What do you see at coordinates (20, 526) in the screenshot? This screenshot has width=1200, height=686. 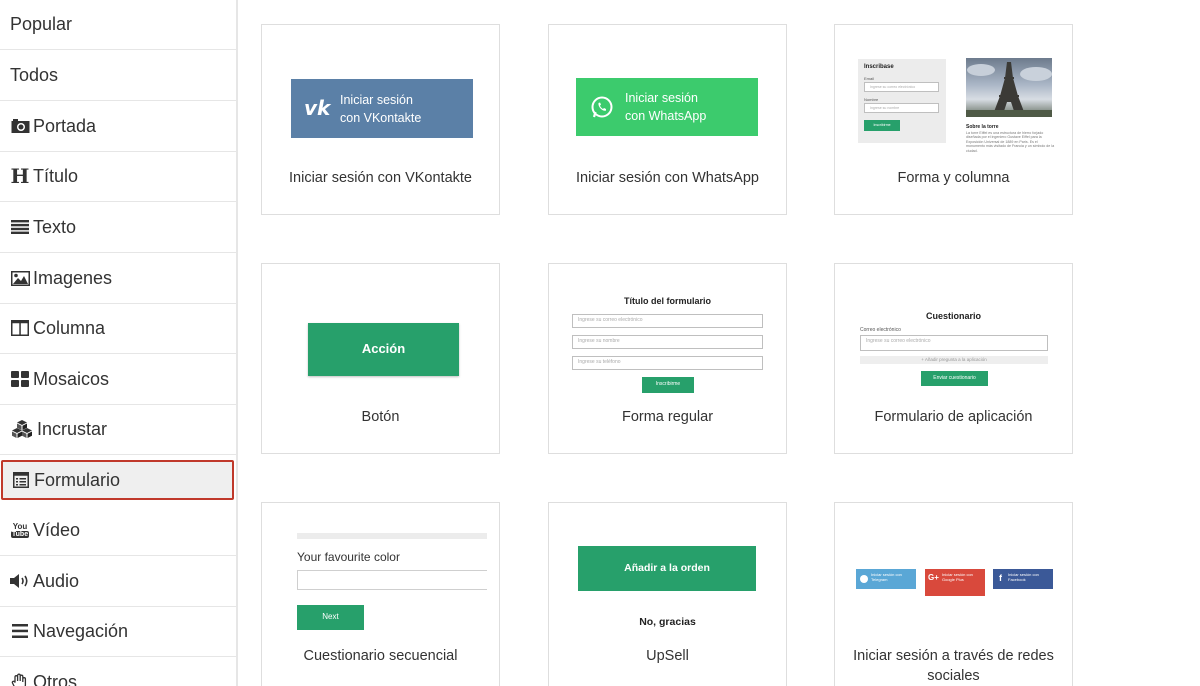 I see `youtube-badge-top: You` at bounding box center [20, 526].